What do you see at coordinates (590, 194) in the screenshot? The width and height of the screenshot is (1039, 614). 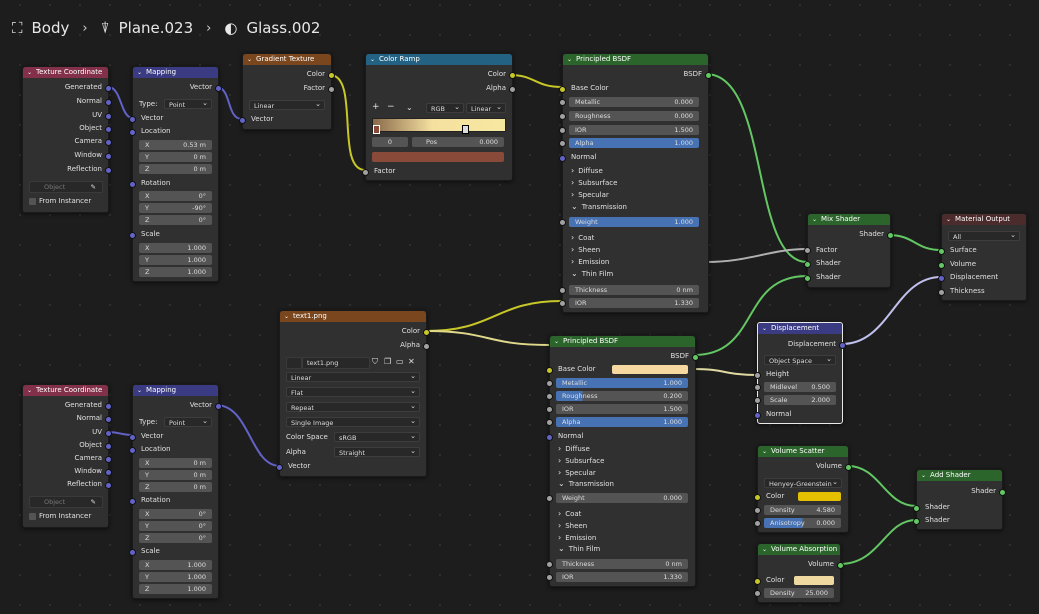 I see `panel-specular: Specular` at bounding box center [590, 194].